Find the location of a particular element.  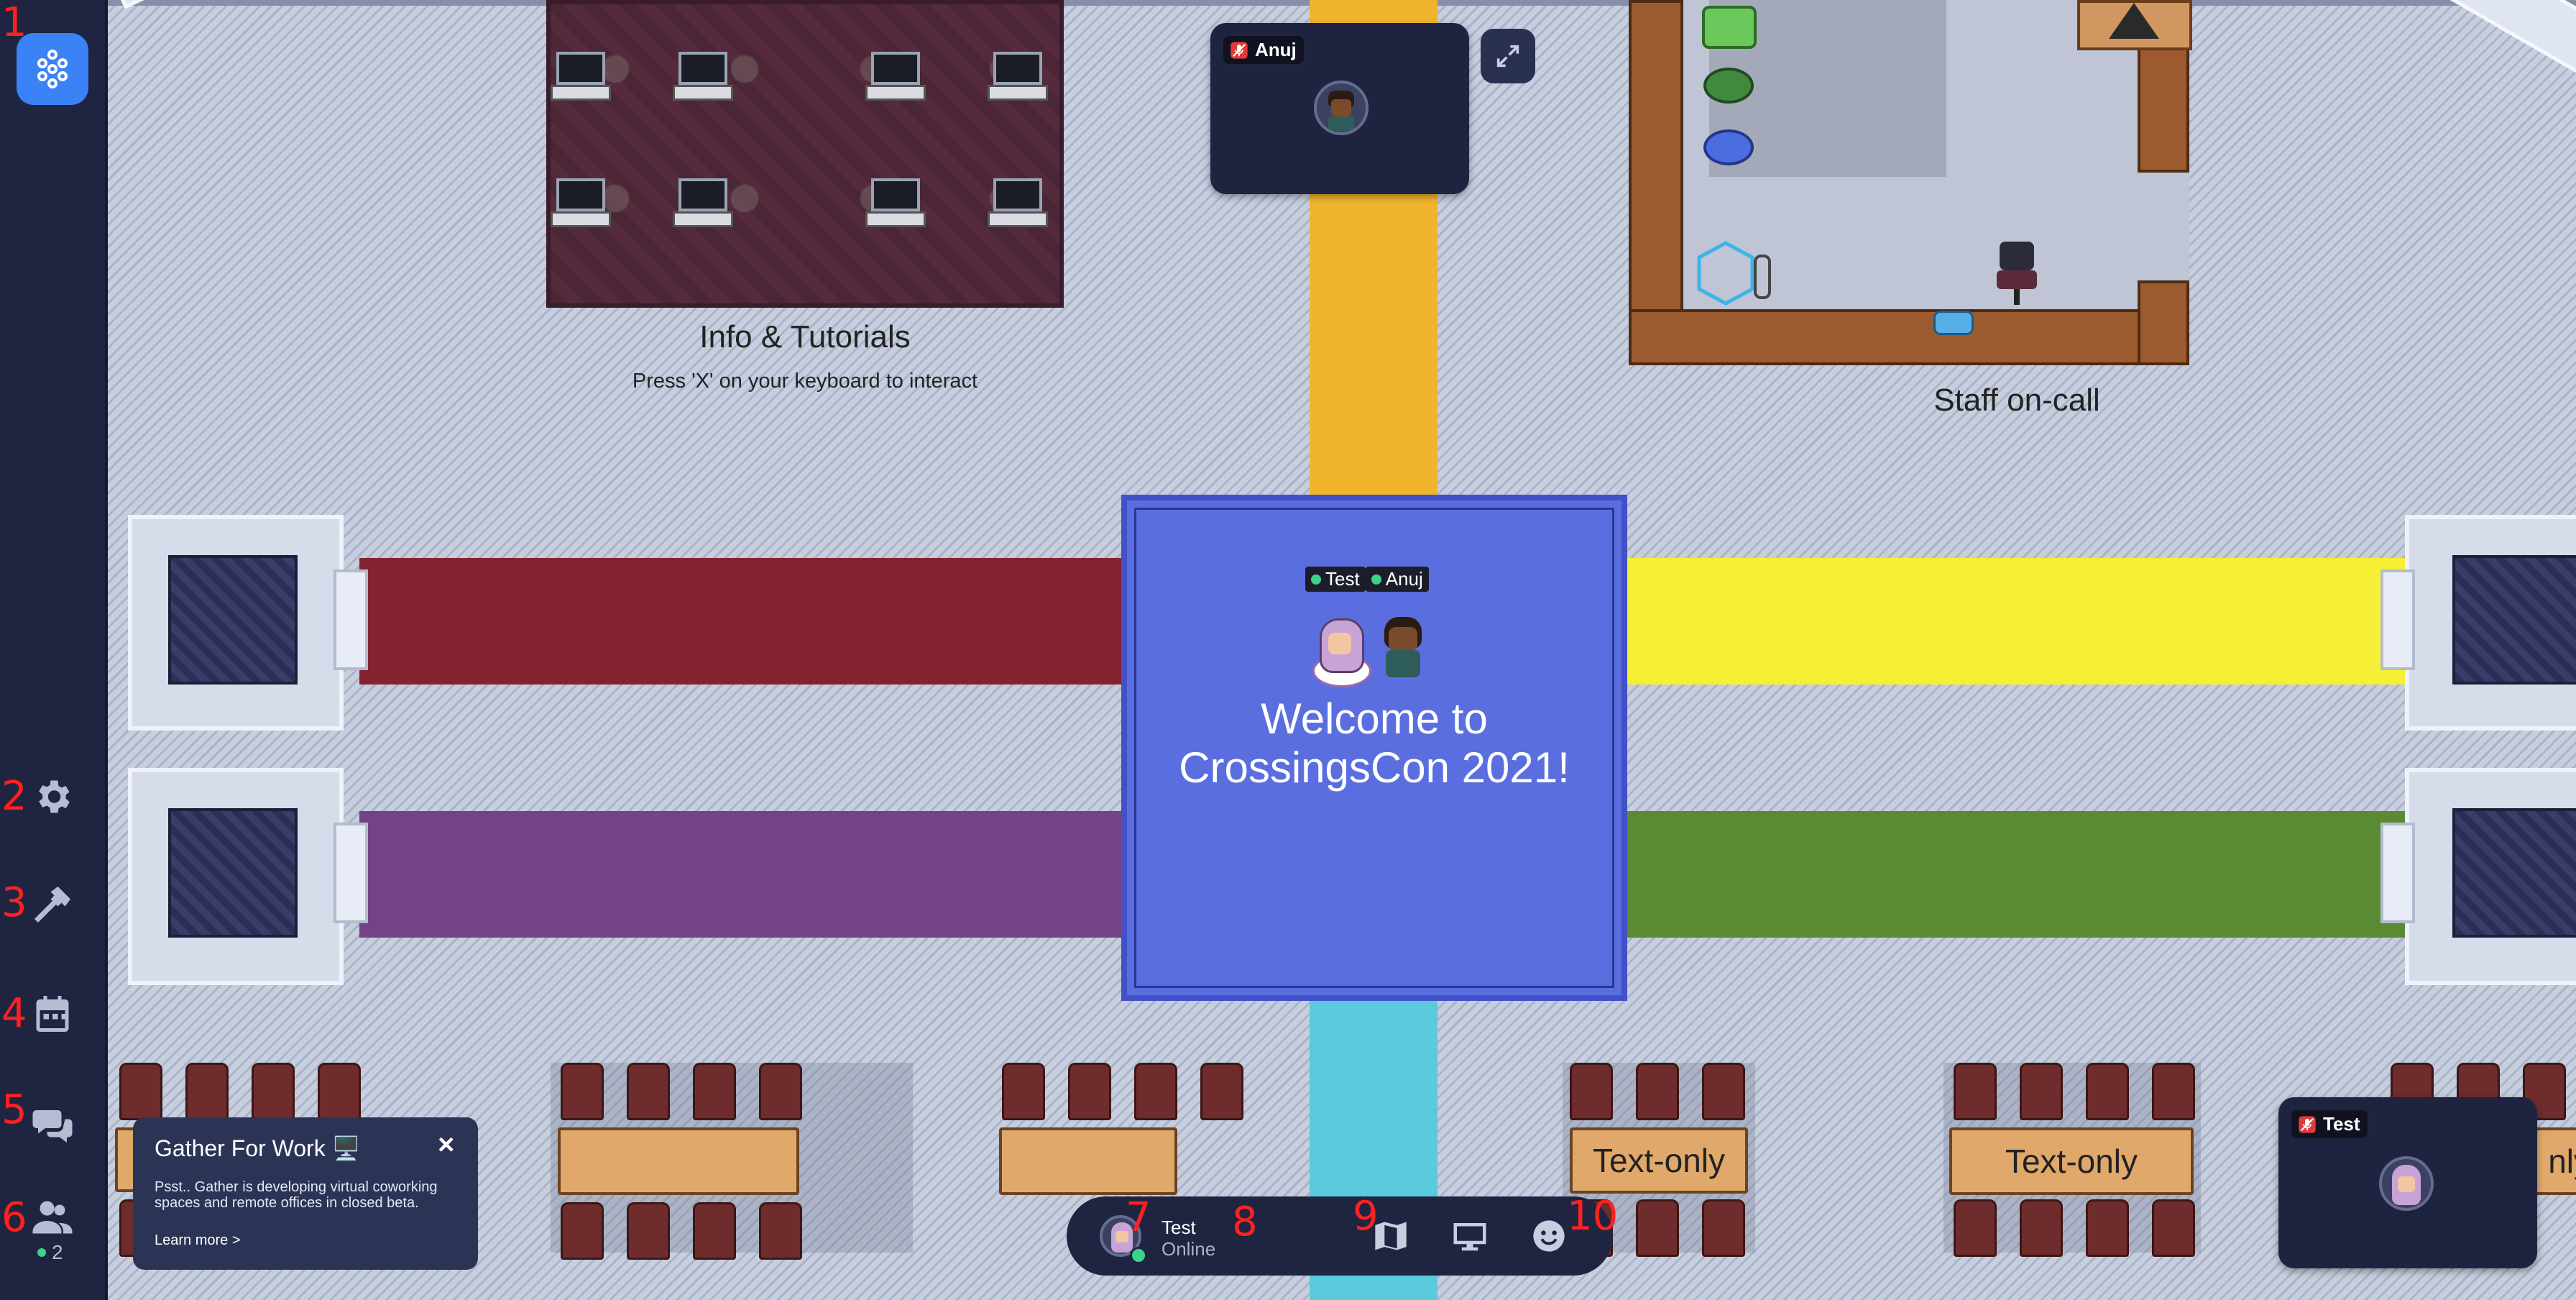

settings-button is located at coordinates (52, 797).